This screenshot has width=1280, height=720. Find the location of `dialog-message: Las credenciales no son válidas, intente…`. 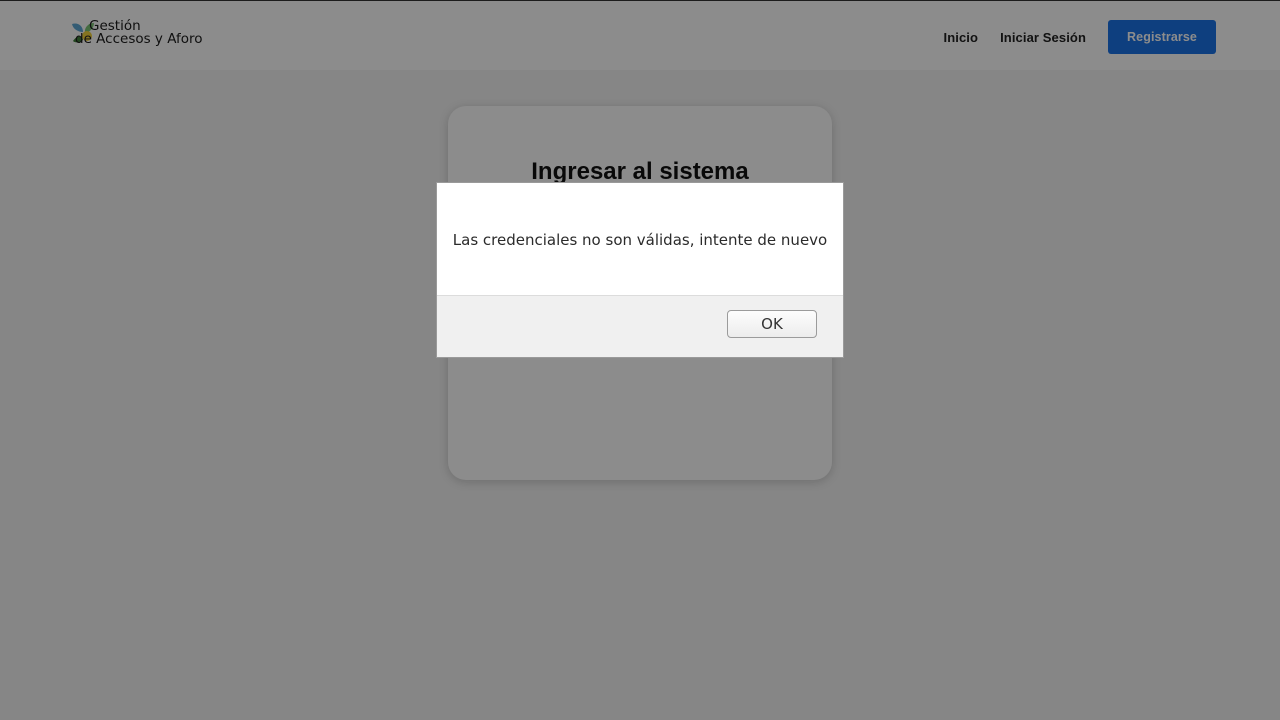

dialog-message: Las credenciales no son válidas, intente… is located at coordinates (640, 240).